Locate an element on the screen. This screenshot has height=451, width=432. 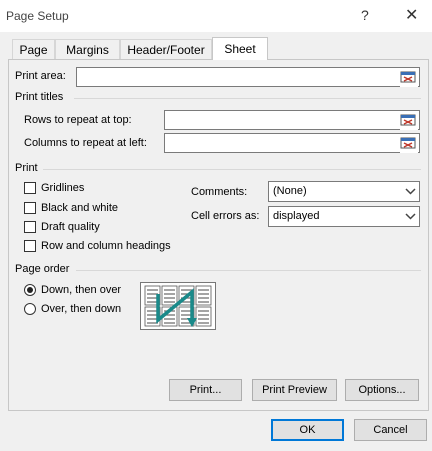
over-then-down-radio is located at coordinates (30, 309).